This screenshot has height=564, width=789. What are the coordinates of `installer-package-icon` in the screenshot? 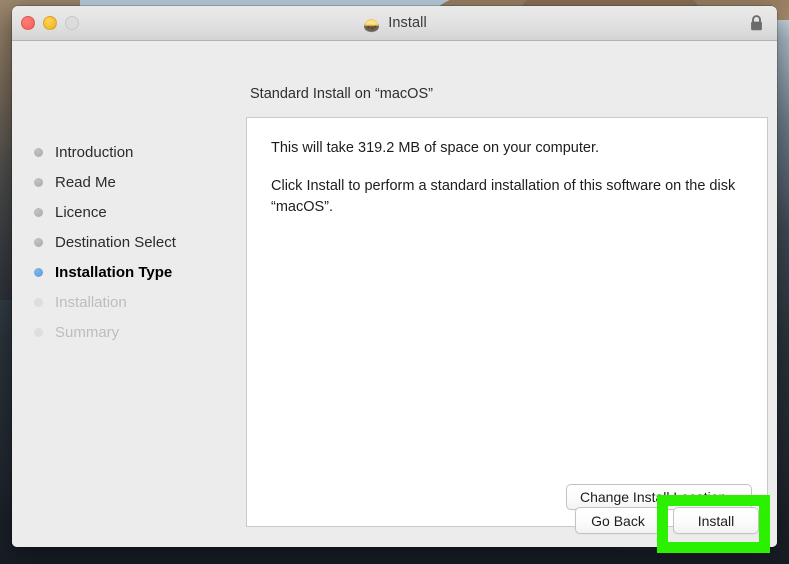 It's located at (371, 23).